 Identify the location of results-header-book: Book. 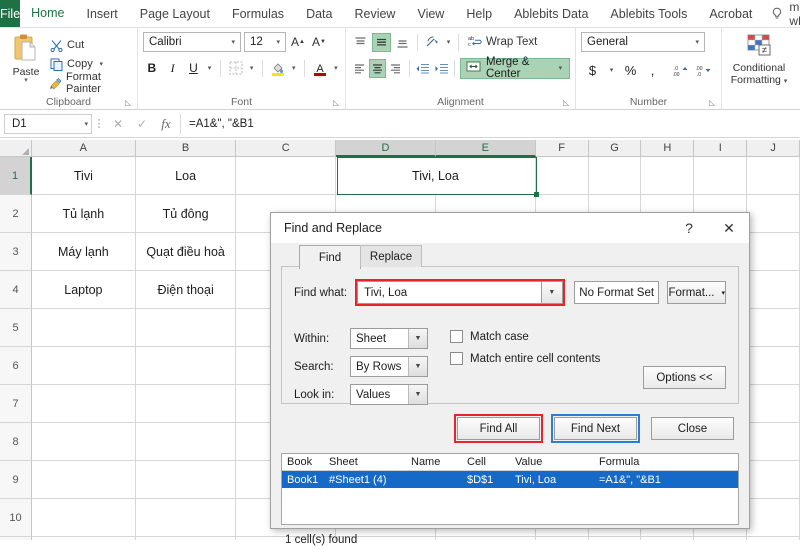
(303, 462).